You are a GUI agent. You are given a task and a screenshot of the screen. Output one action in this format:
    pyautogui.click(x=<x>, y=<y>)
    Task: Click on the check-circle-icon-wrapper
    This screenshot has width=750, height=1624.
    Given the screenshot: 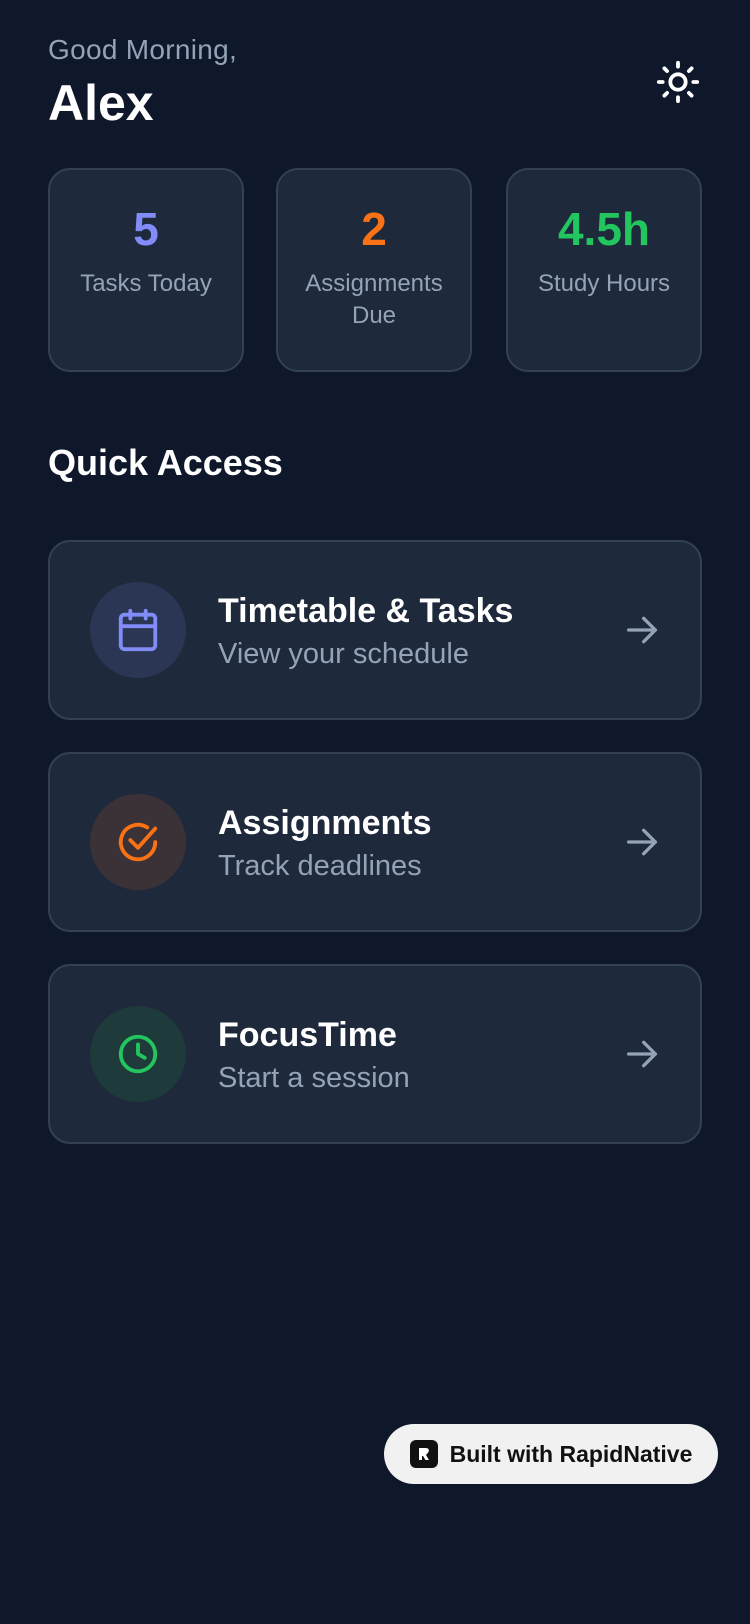 What is the action you would take?
    pyautogui.click(x=138, y=842)
    